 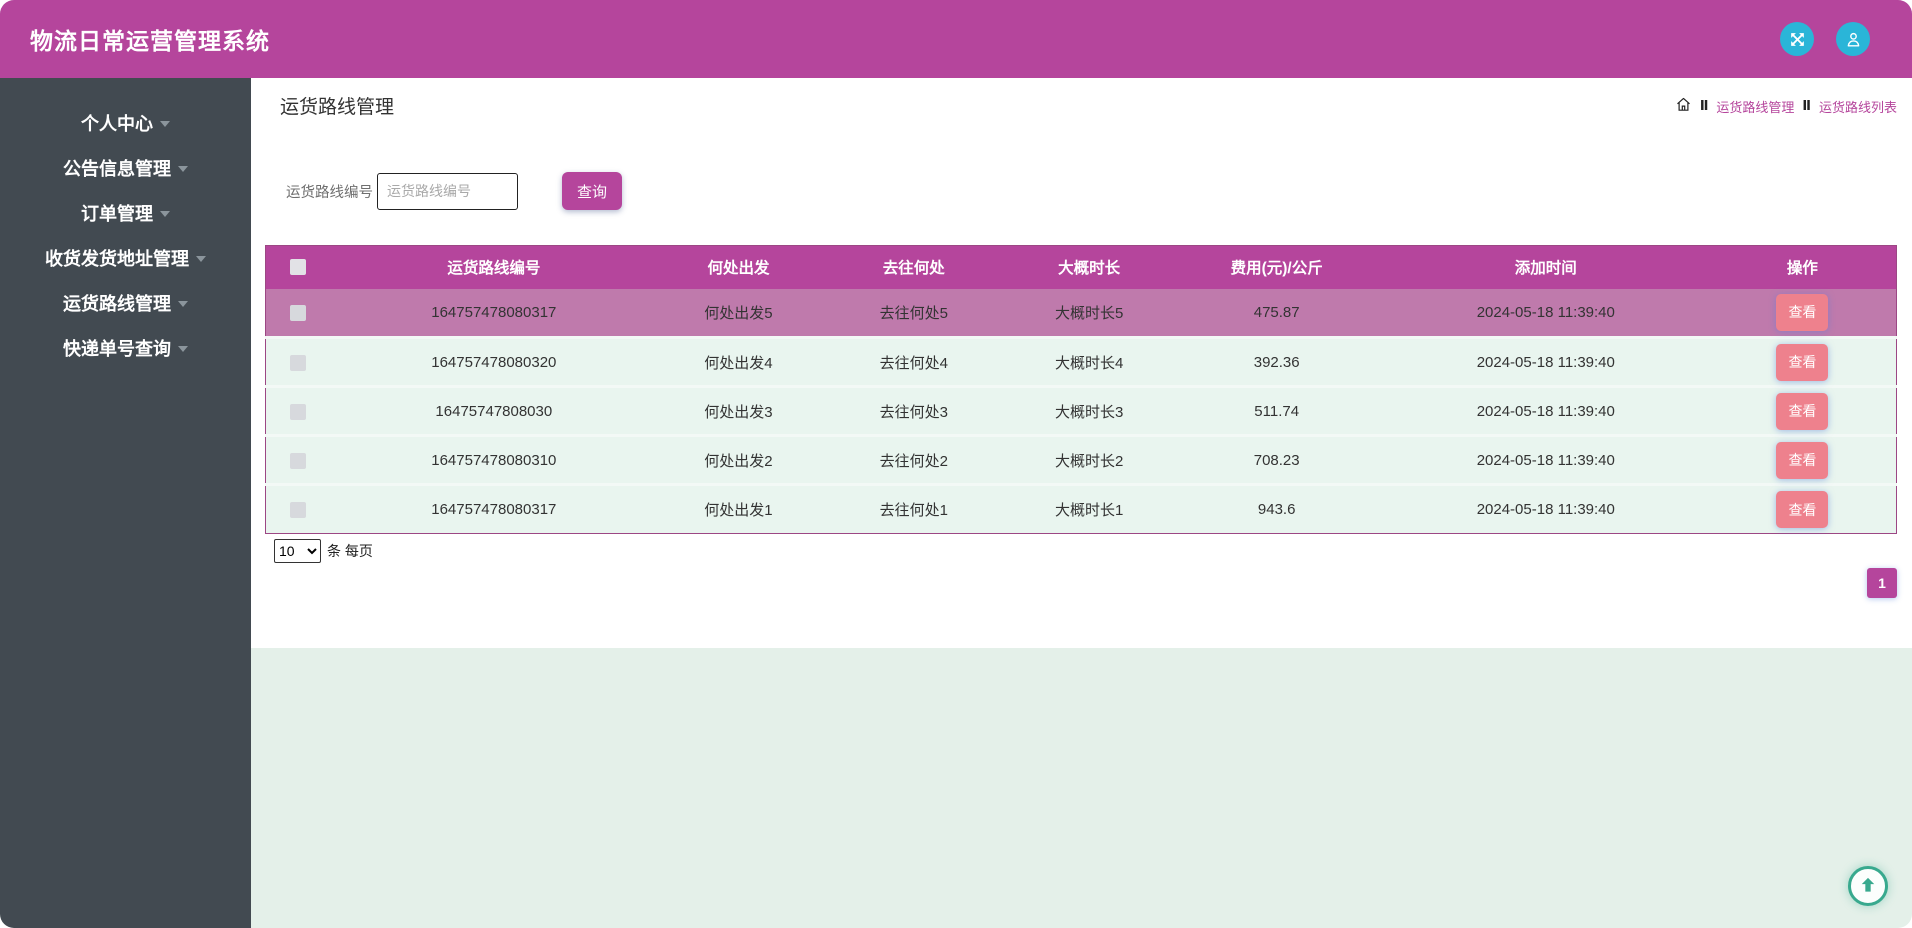 I want to click on cell-duration: 大概时长5, so click(x=1089, y=313).